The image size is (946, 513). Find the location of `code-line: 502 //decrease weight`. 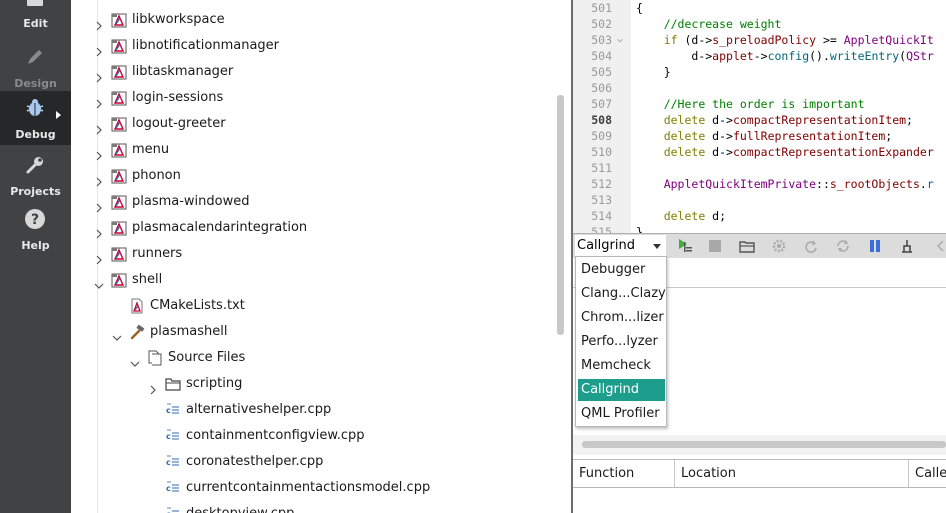

code-line: 502 //decrease weight is located at coordinates (759, 24).